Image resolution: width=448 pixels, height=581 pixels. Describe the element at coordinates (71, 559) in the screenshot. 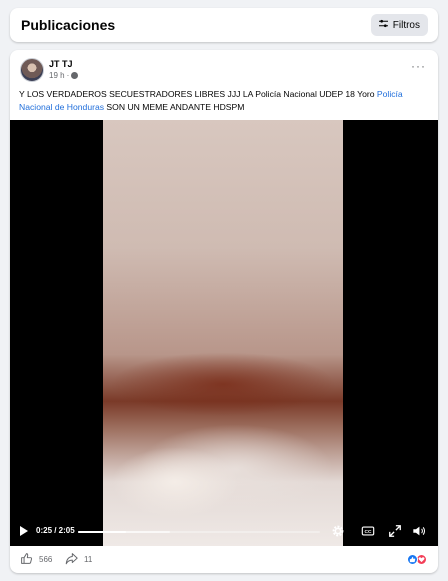

I see `share-arrow-icon` at that location.